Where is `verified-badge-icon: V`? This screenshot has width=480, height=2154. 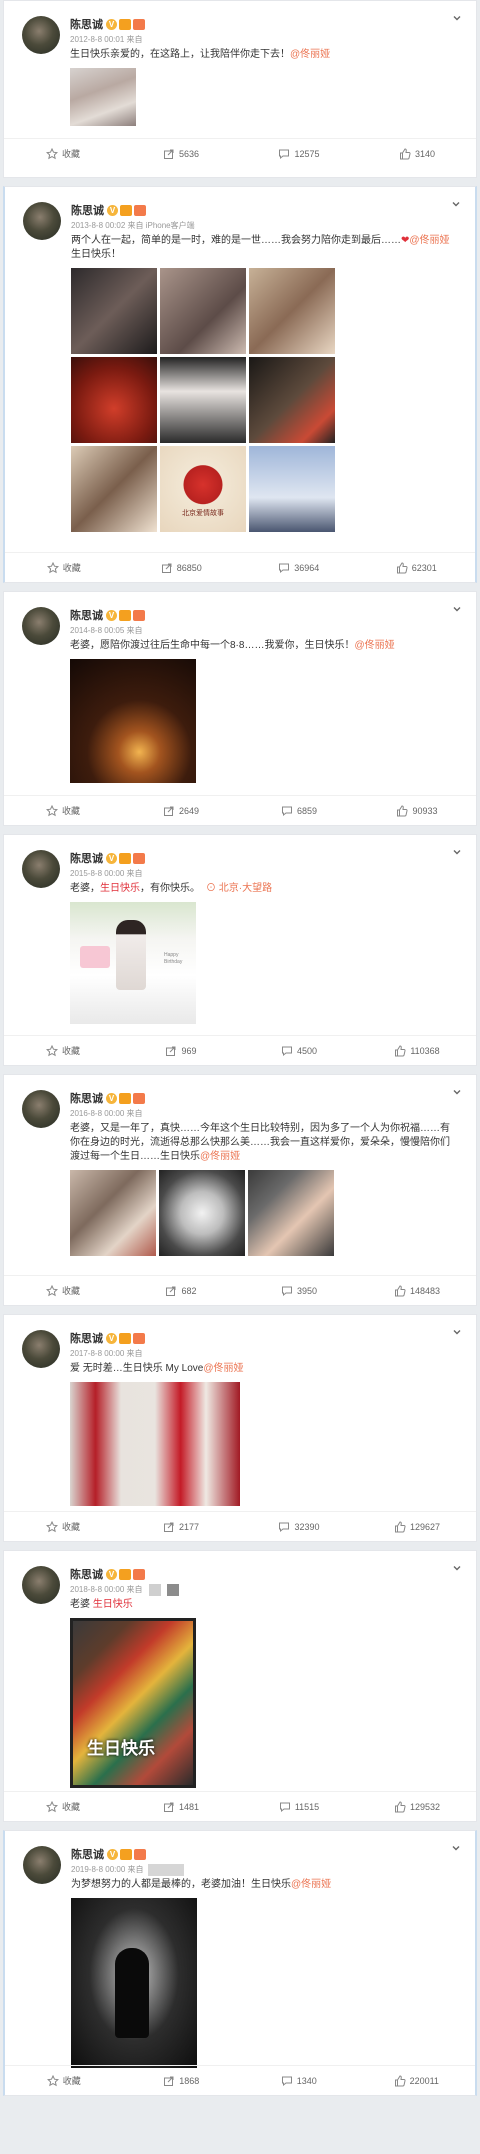 verified-badge-icon: V is located at coordinates (111, 24).